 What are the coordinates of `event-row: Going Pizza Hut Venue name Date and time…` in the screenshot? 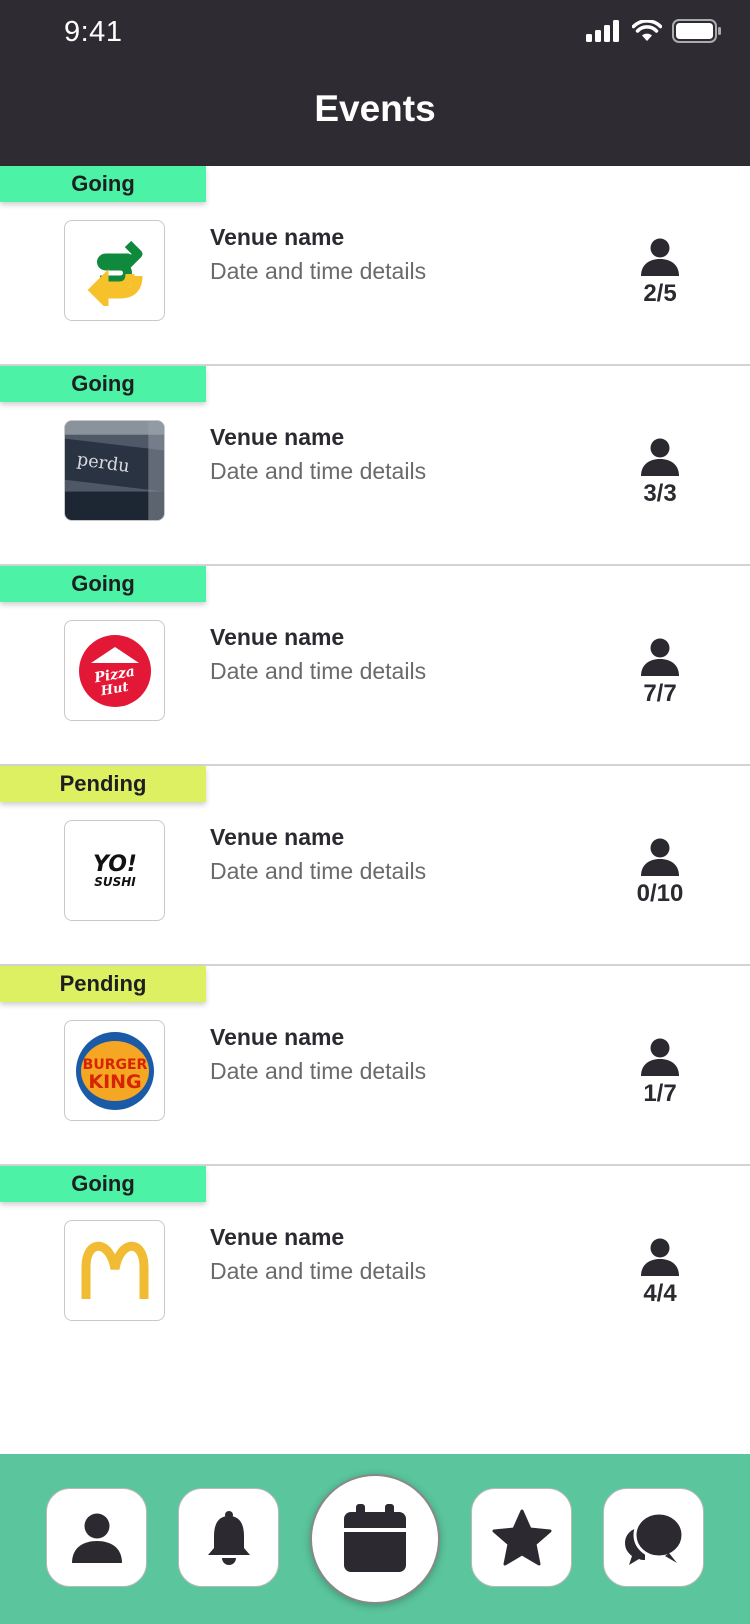 It's located at (375, 666).